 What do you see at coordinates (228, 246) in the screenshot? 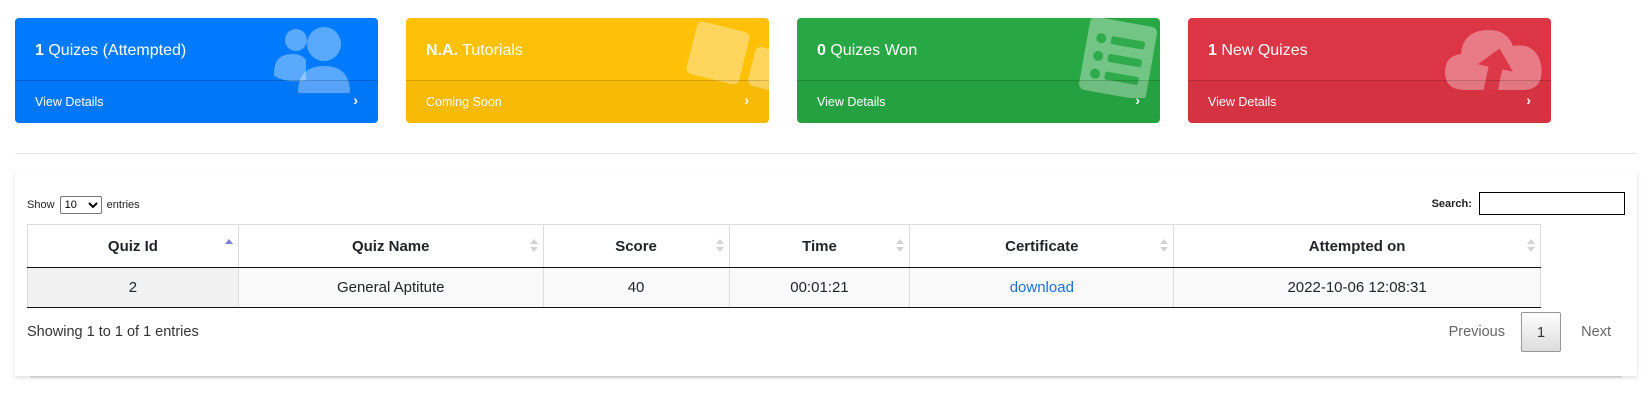
I see `sort-ascending-icon` at bounding box center [228, 246].